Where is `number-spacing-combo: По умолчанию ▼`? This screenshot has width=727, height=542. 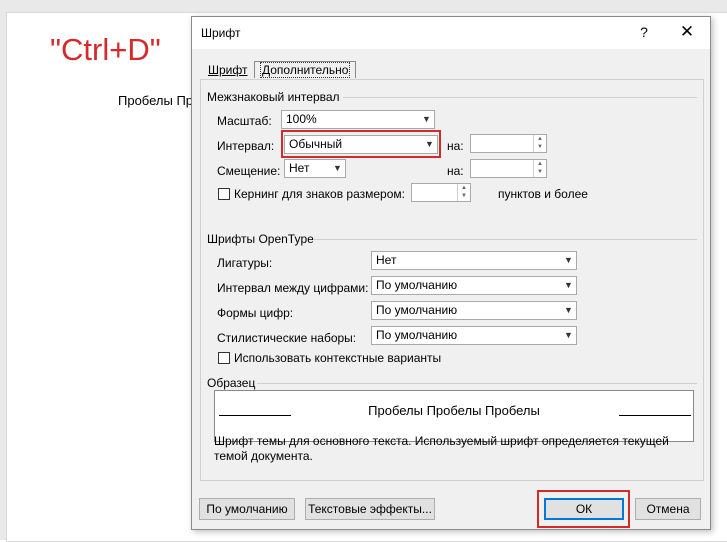
number-spacing-combo: По умолчанию ▼ is located at coordinates (474, 285).